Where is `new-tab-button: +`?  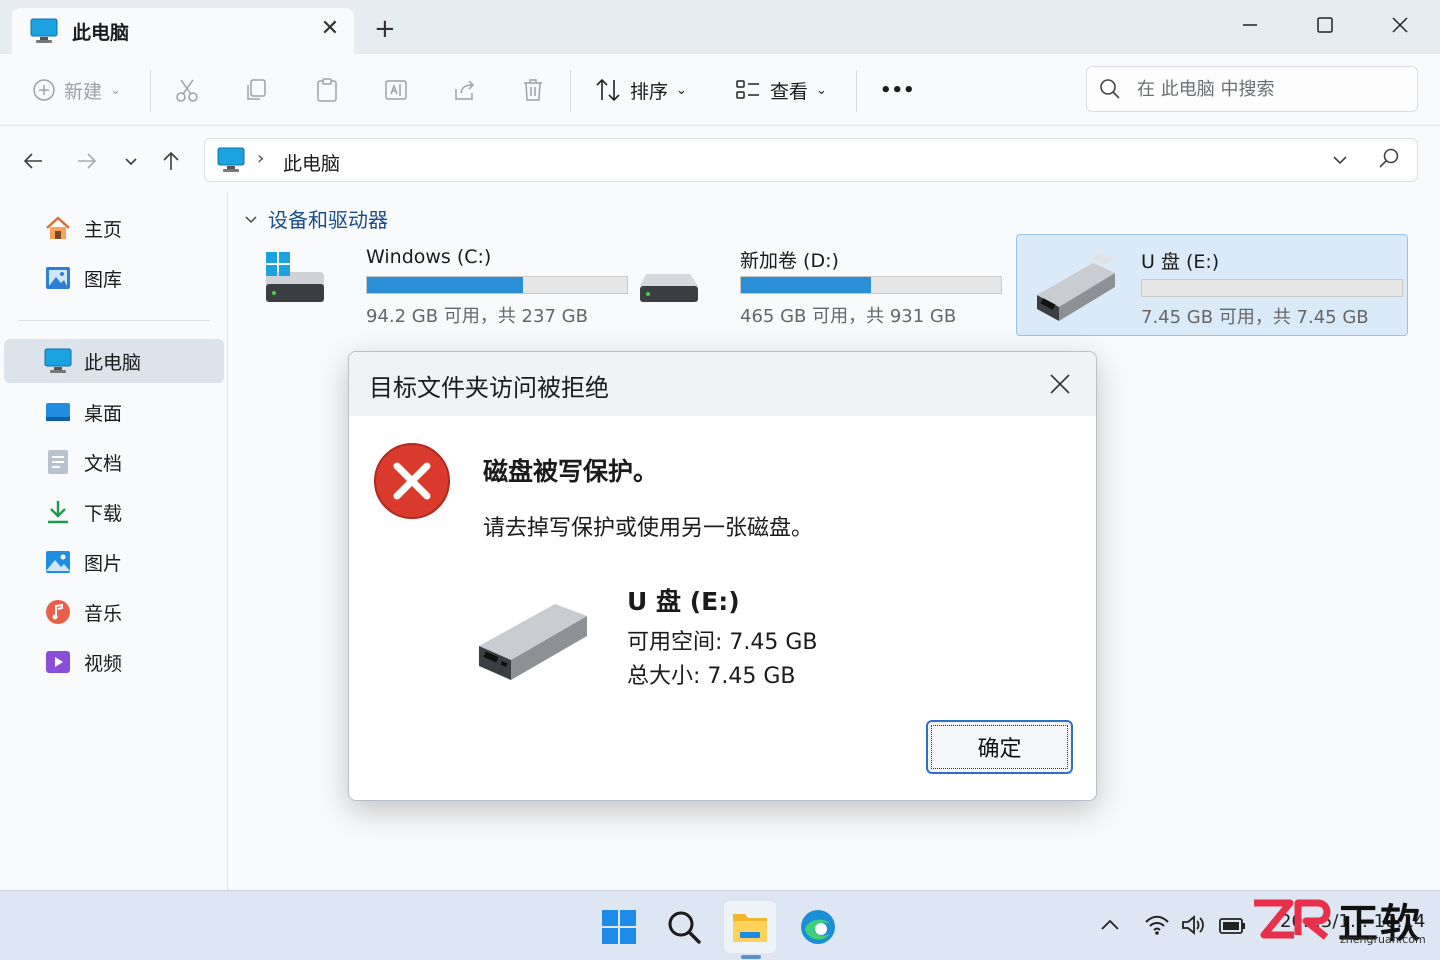
new-tab-button: + is located at coordinates (385, 29).